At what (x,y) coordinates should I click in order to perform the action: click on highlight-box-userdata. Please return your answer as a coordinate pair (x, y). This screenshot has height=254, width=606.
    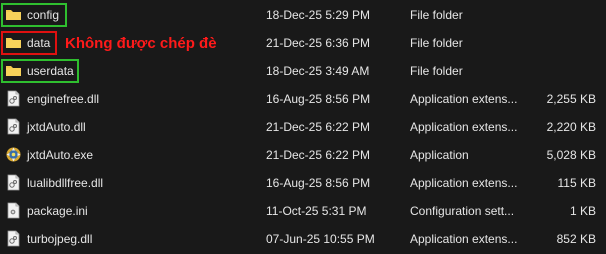
    Looking at the image, I should click on (40, 71).